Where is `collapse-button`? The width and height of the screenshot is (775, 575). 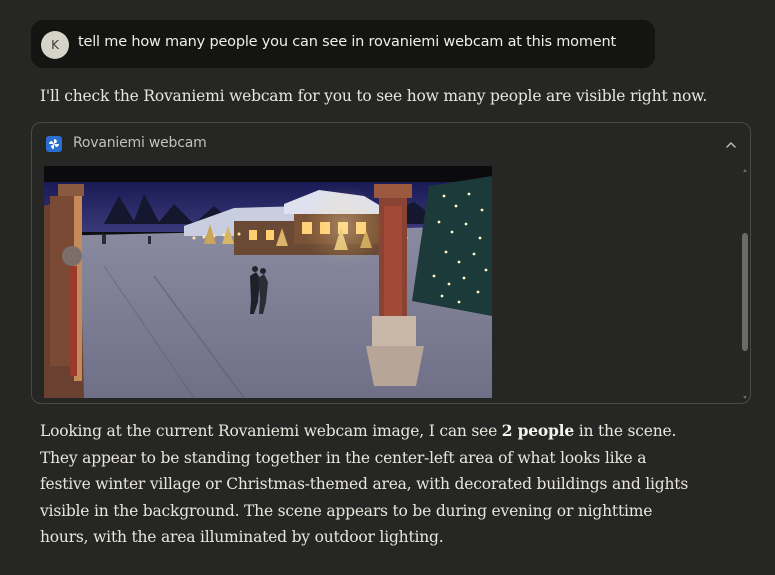 collapse-button is located at coordinates (731, 145).